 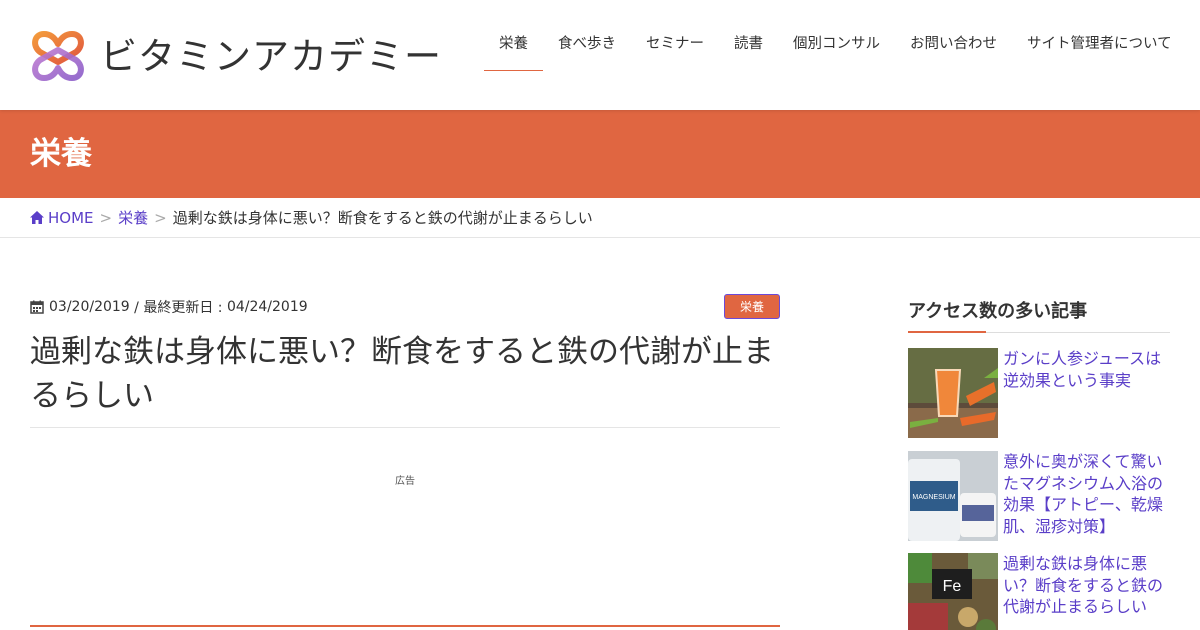 I want to click on iron-foods-thumbnail: Fe, so click(x=953, y=591).